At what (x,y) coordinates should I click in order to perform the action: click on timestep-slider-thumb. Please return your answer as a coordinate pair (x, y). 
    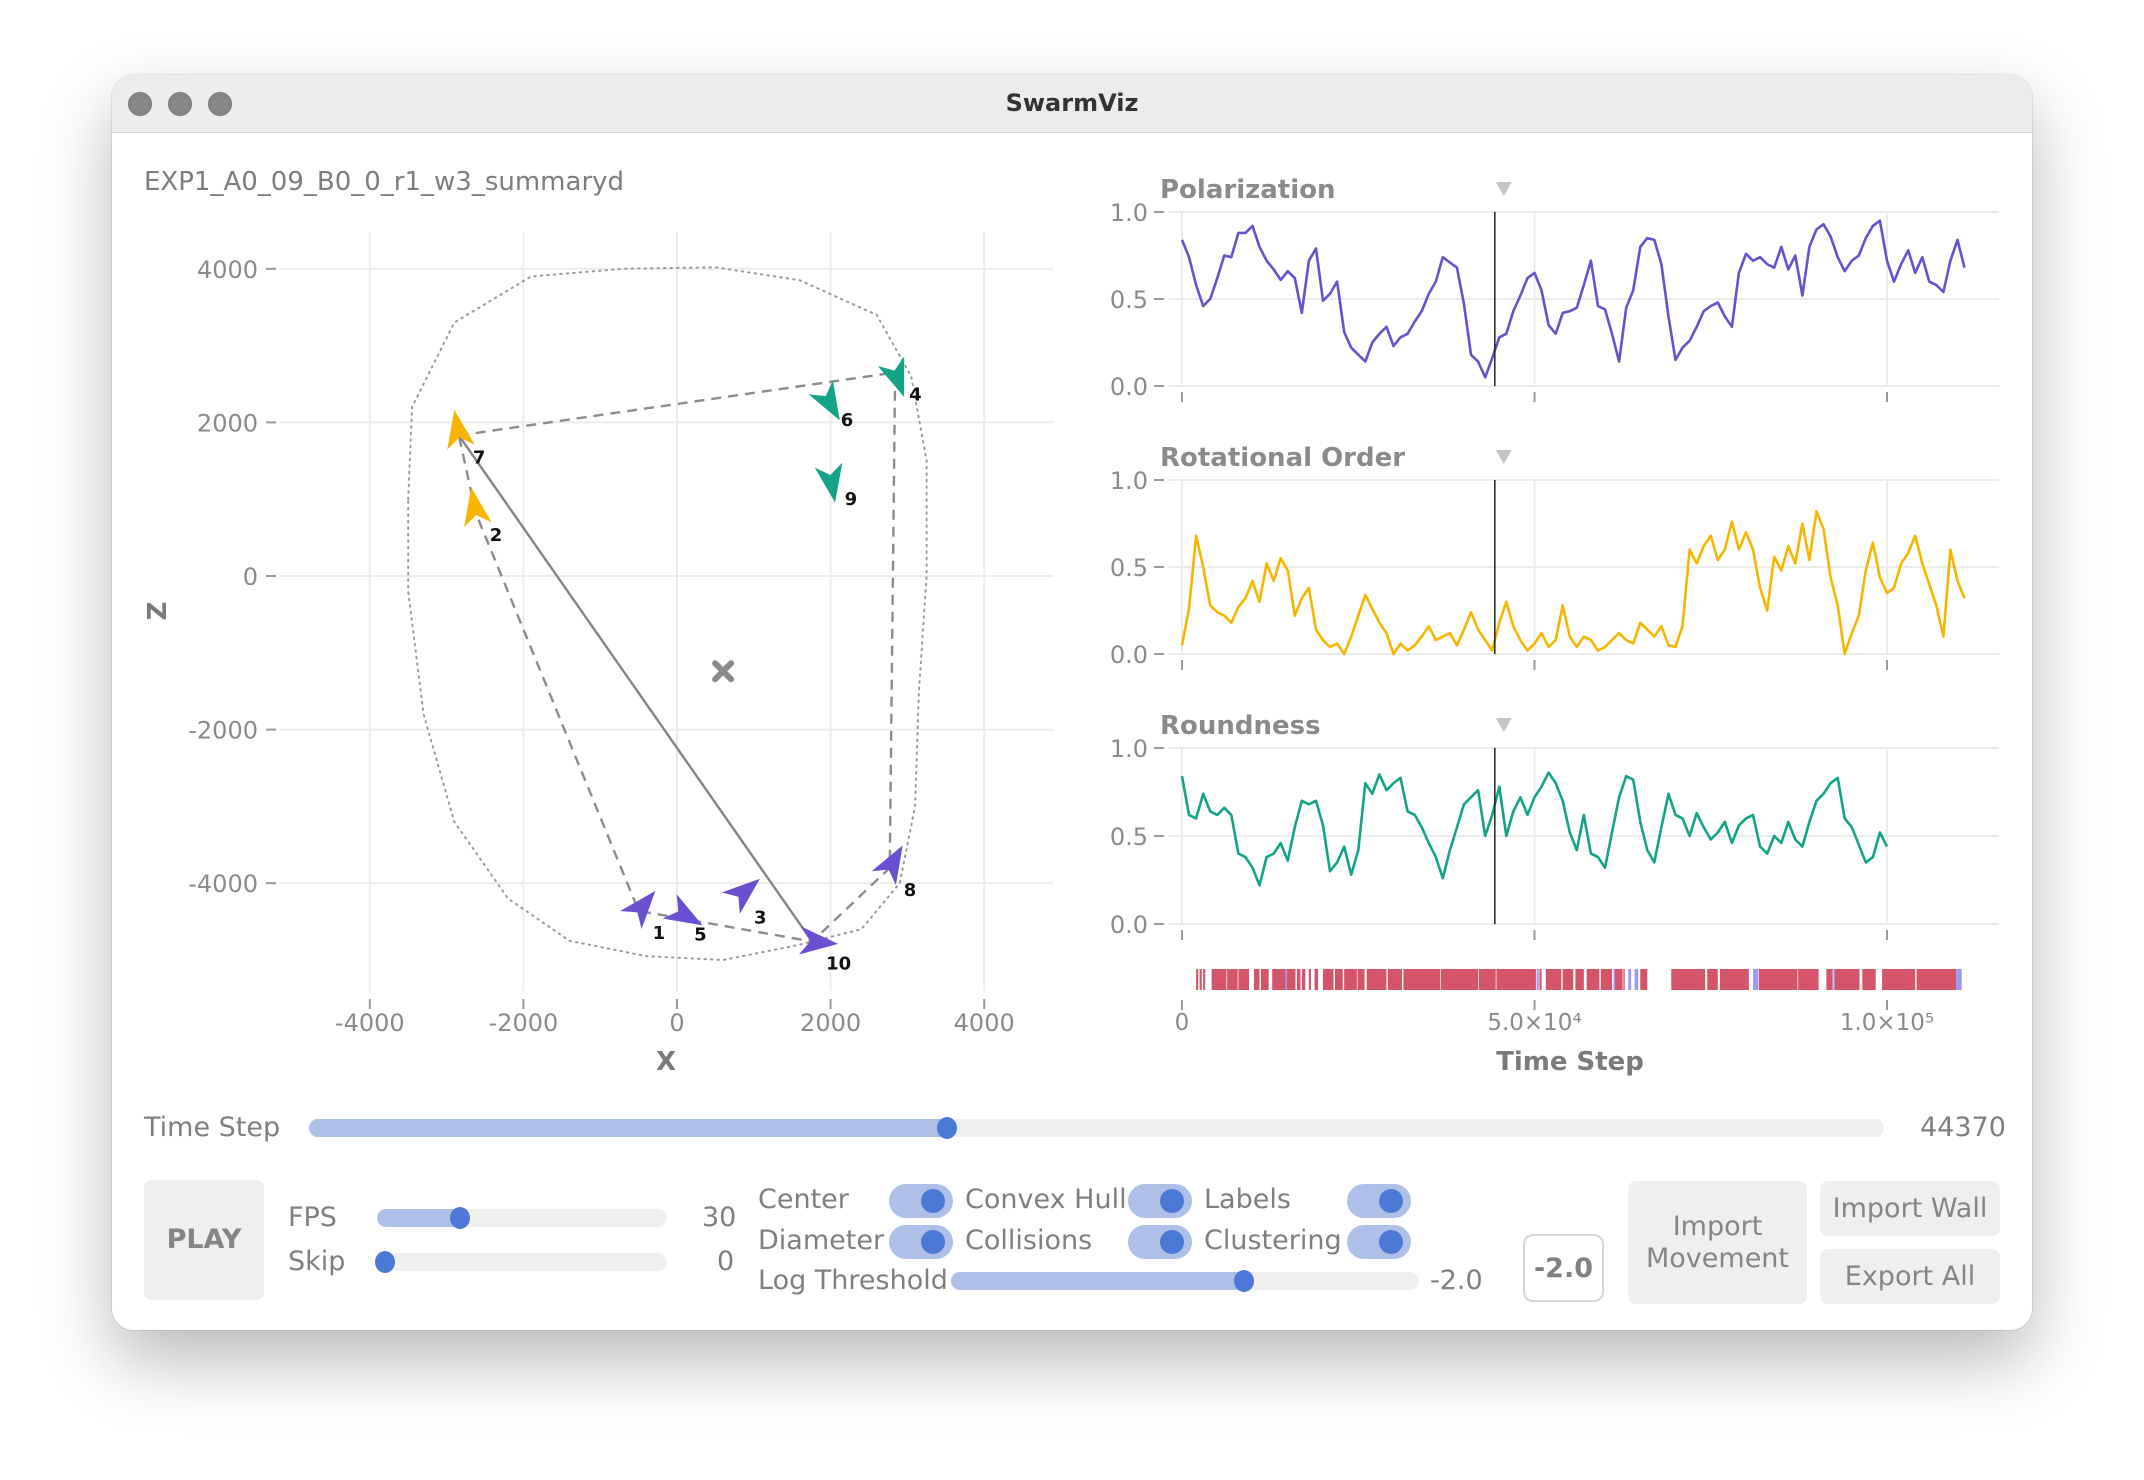
    Looking at the image, I should click on (947, 1128).